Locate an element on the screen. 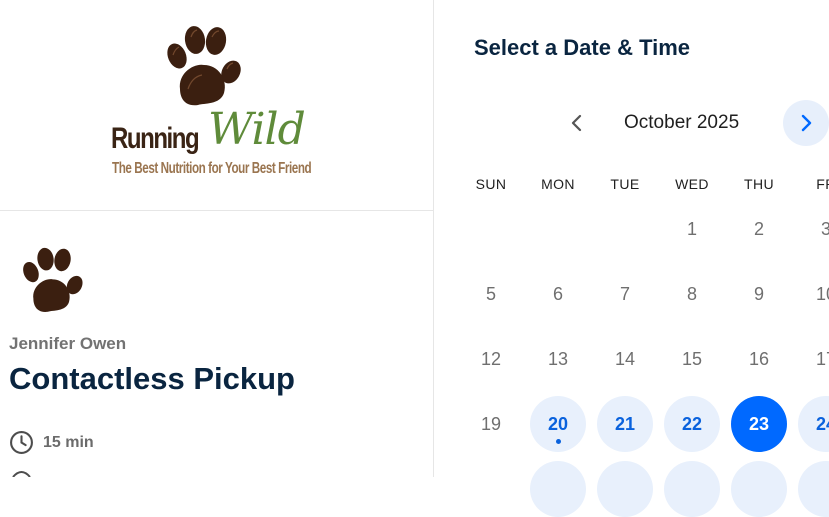 The image size is (829, 517). duration-text: 15 min is located at coordinates (68, 442).